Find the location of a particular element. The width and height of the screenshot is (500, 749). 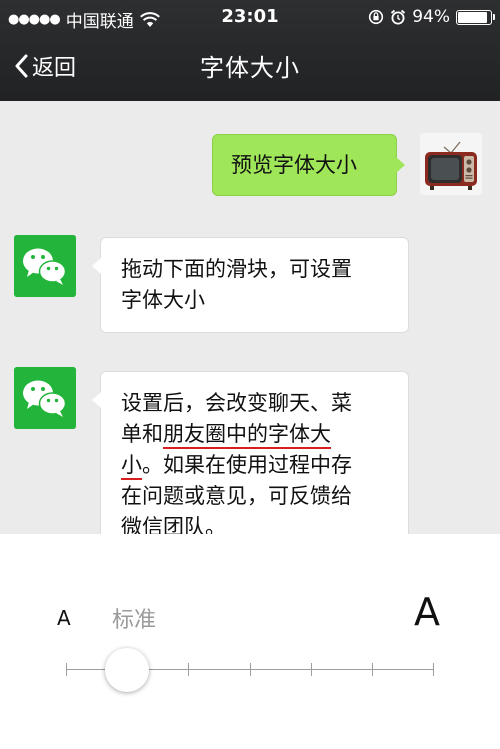

message-text-line: 小。如果在使用过程中存 is located at coordinates (255, 465).